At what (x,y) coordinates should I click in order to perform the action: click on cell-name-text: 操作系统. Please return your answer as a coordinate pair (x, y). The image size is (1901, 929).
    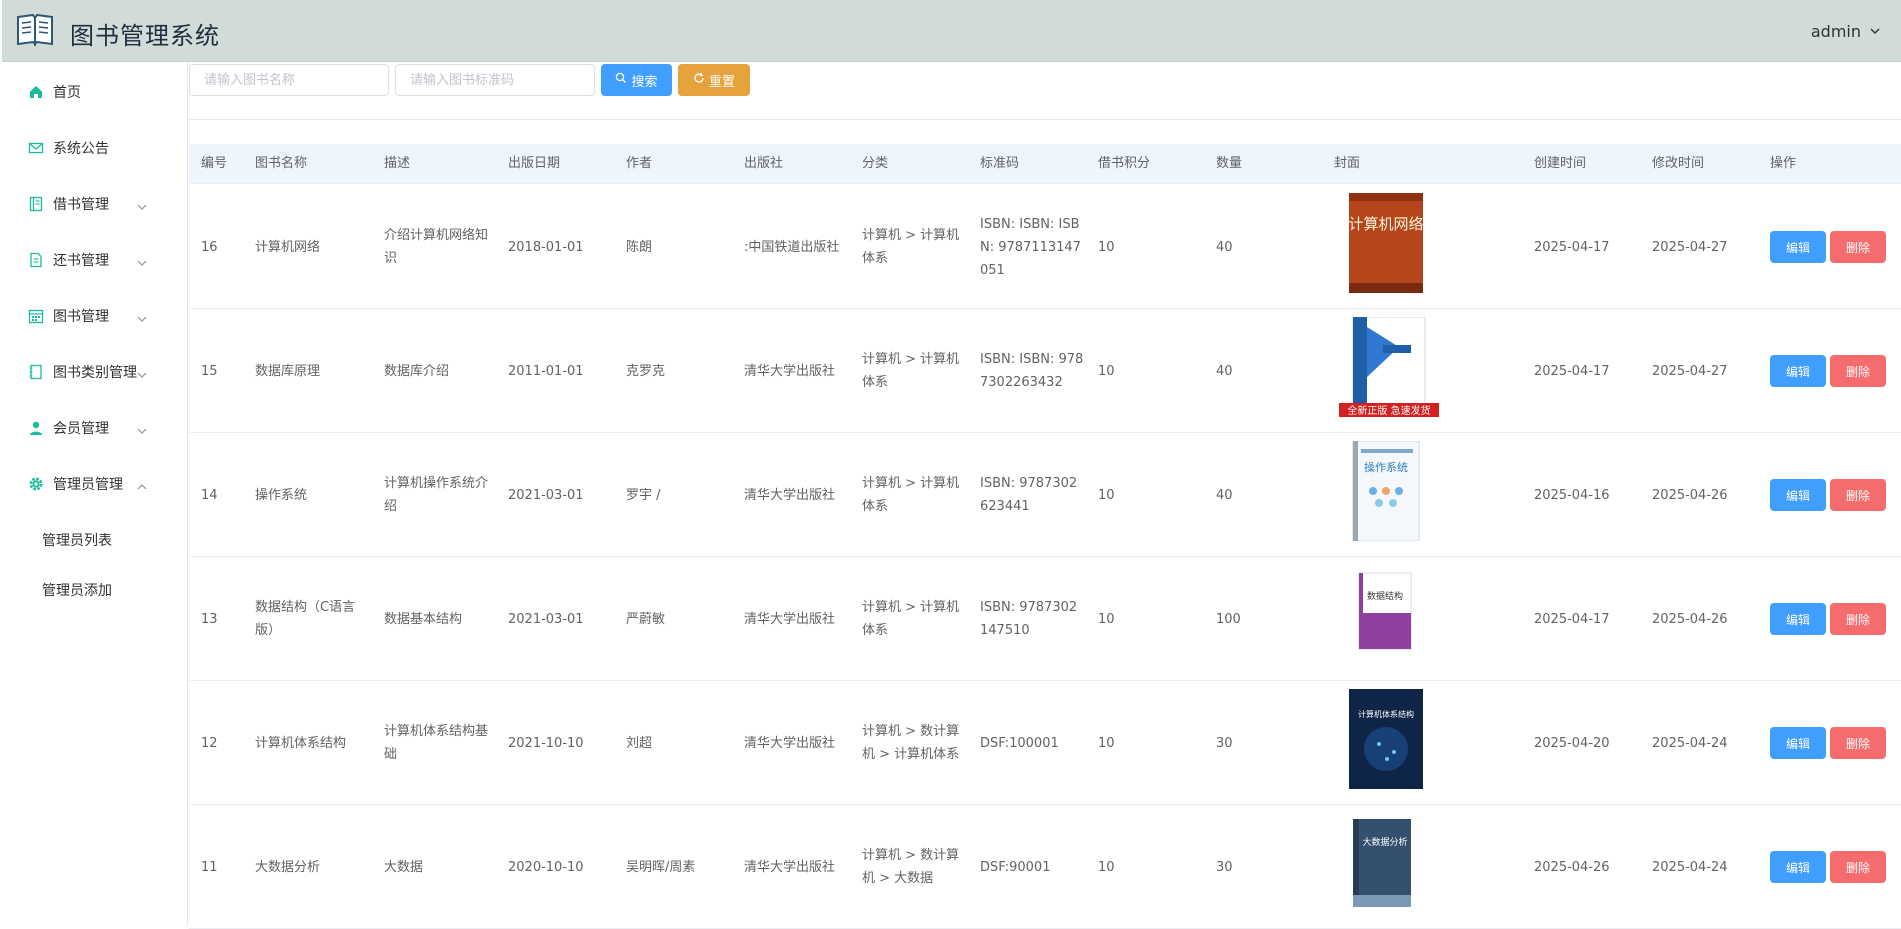
    Looking at the image, I should click on (281, 495).